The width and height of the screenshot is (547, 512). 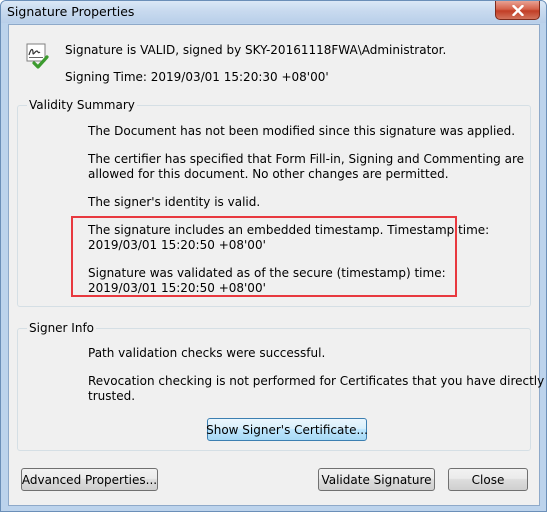 I want to click on signer-info-line: trusted., so click(x=112, y=396).